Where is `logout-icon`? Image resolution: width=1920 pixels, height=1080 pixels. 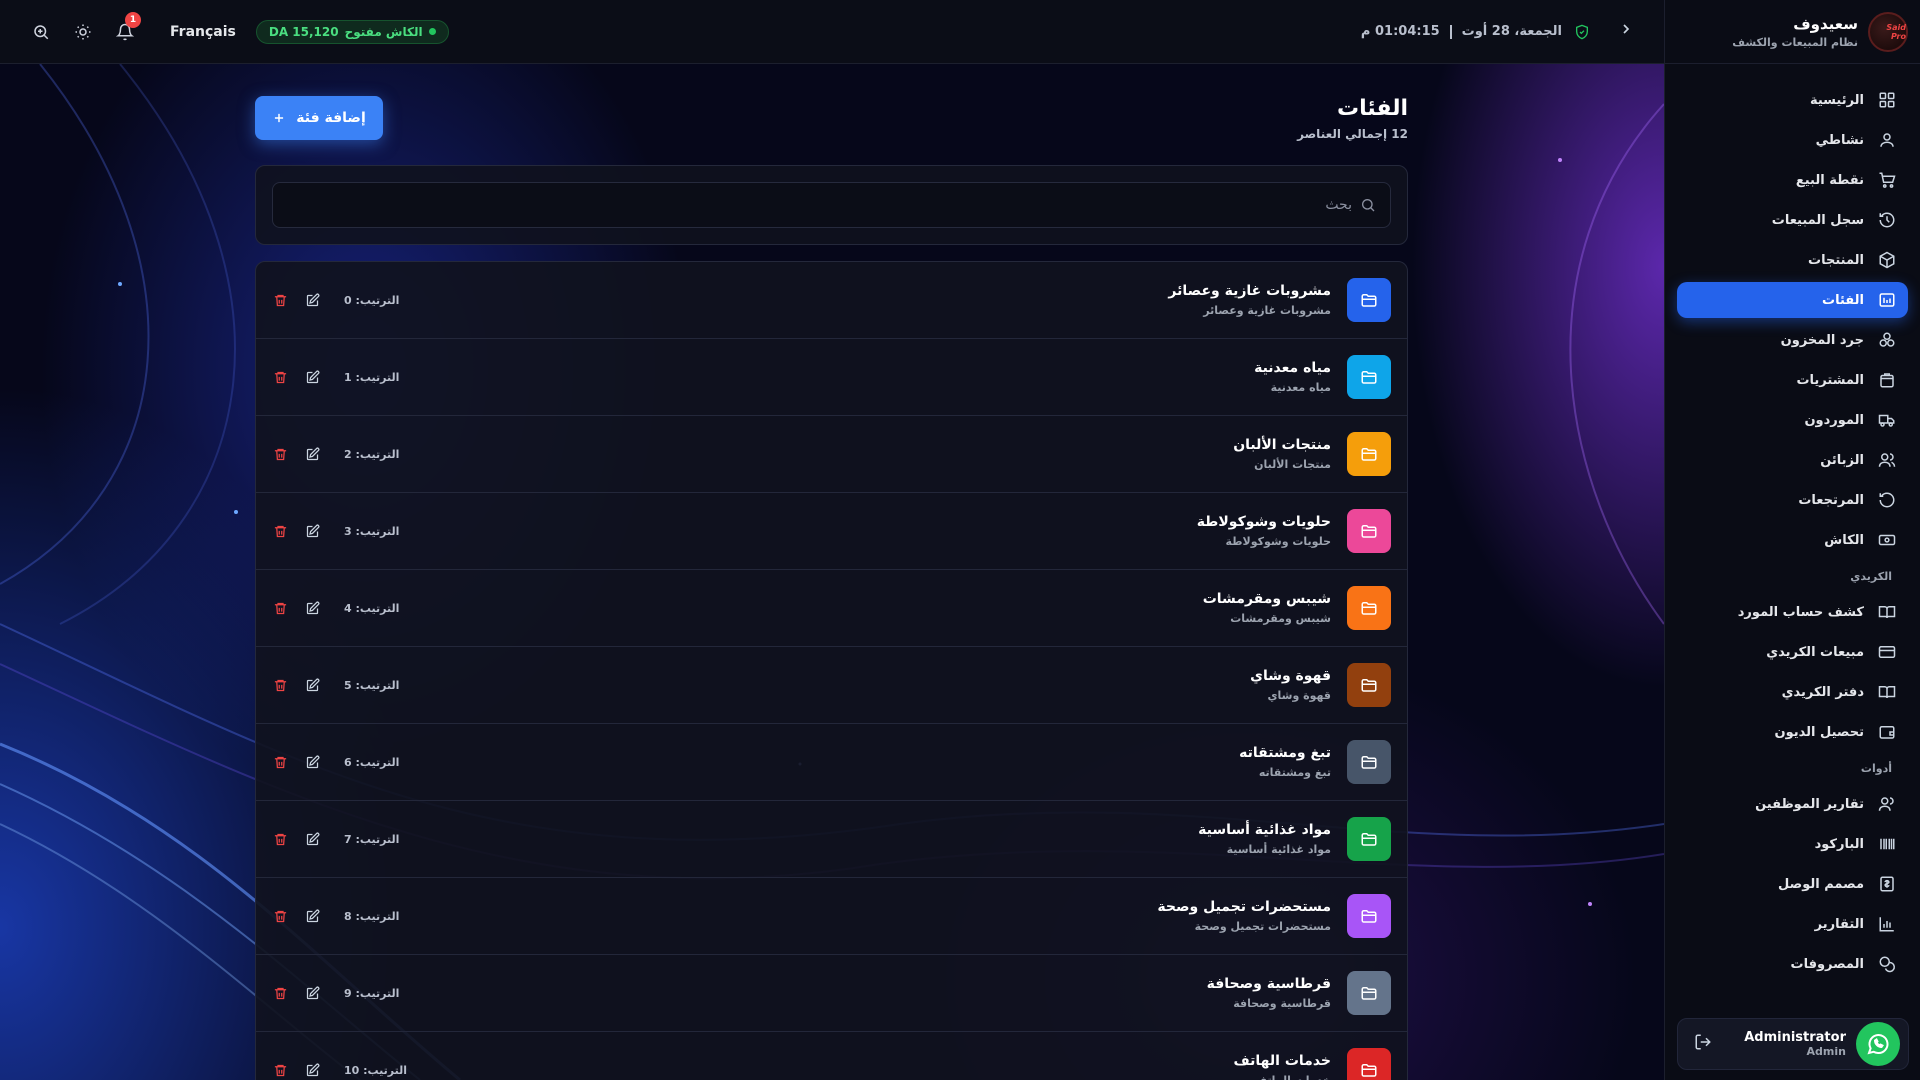
logout-icon is located at coordinates (1703, 1044).